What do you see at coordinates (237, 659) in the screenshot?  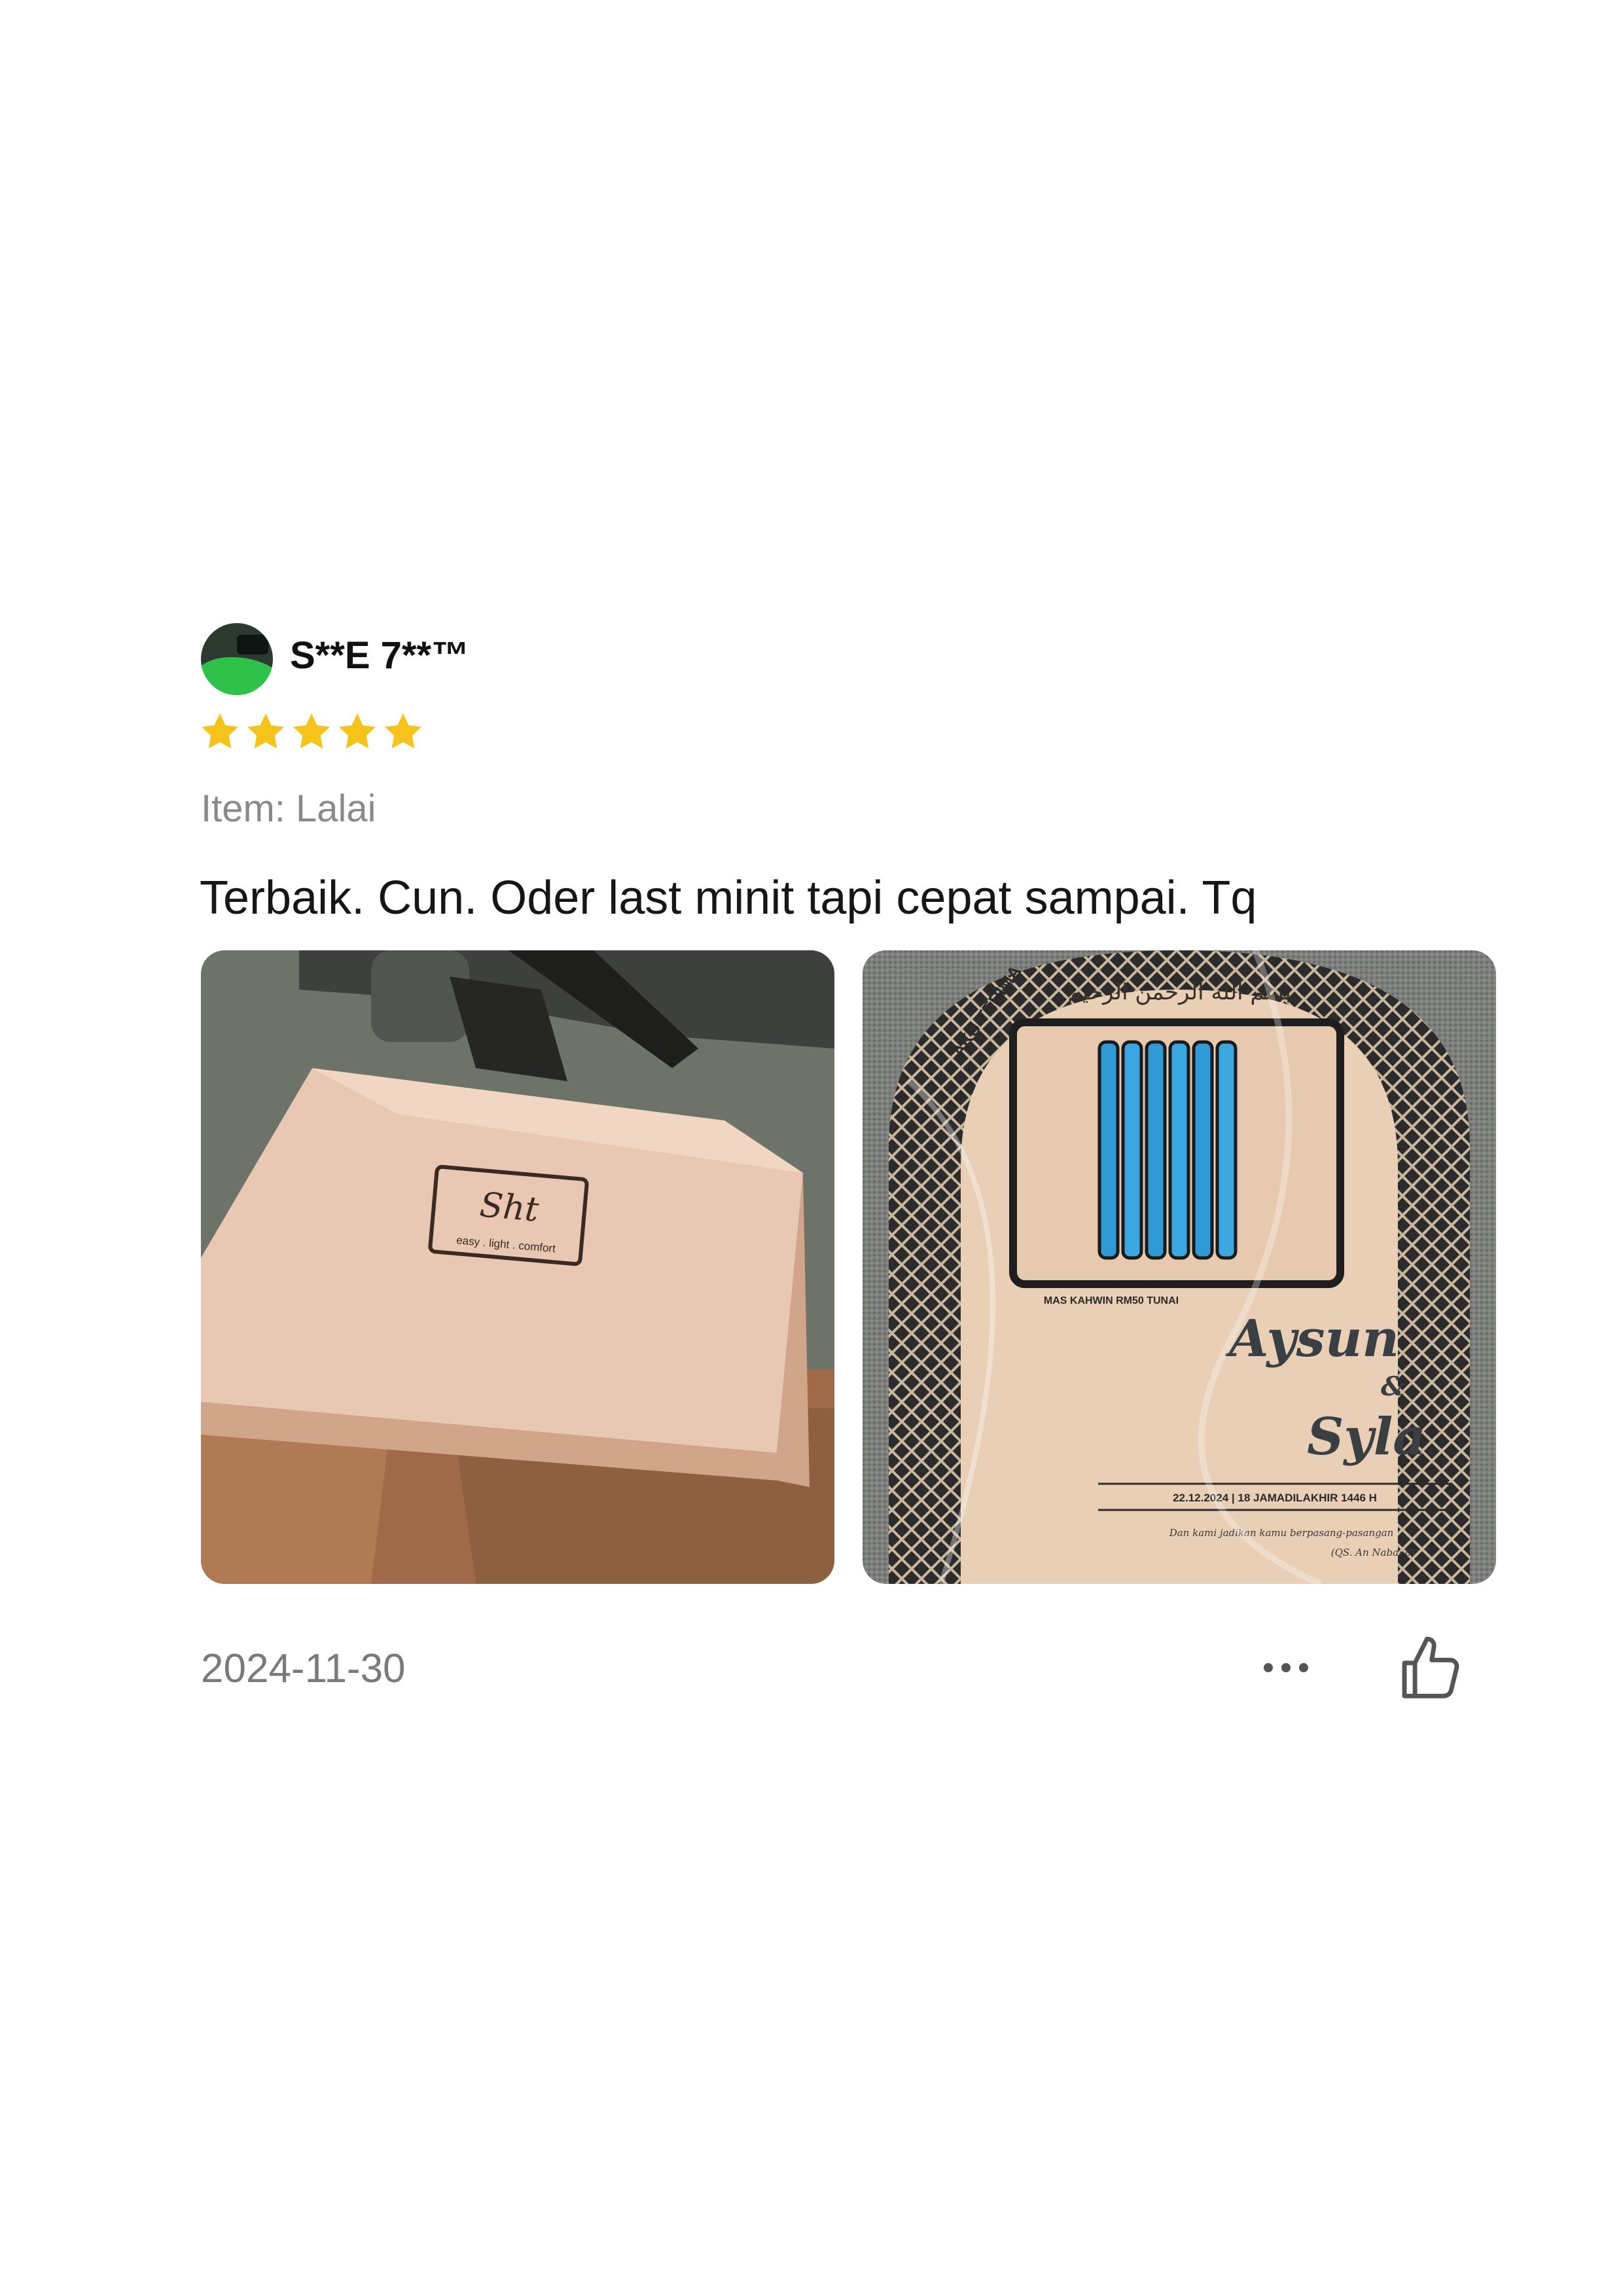 I see `avatar` at bounding box center [237, 659].